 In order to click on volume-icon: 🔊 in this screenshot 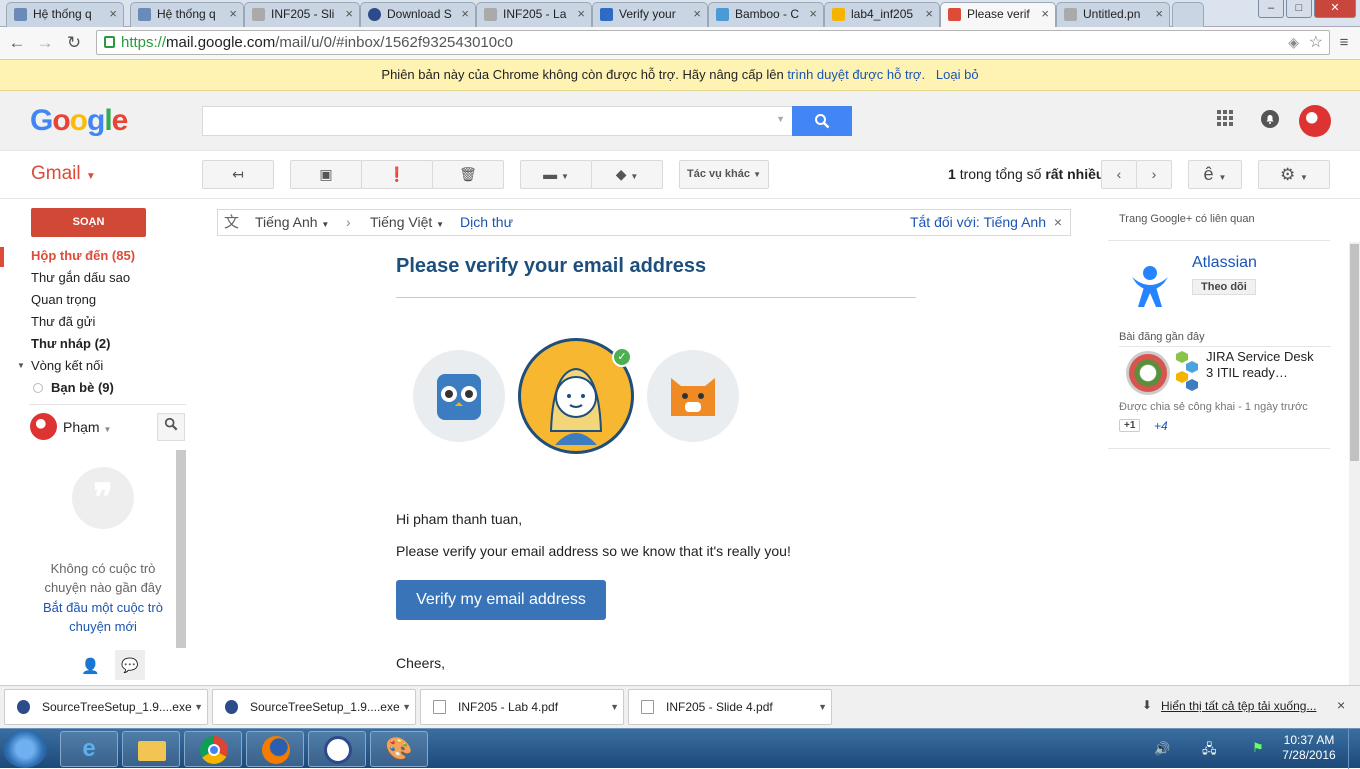, I will do `click(1162, 749)`.